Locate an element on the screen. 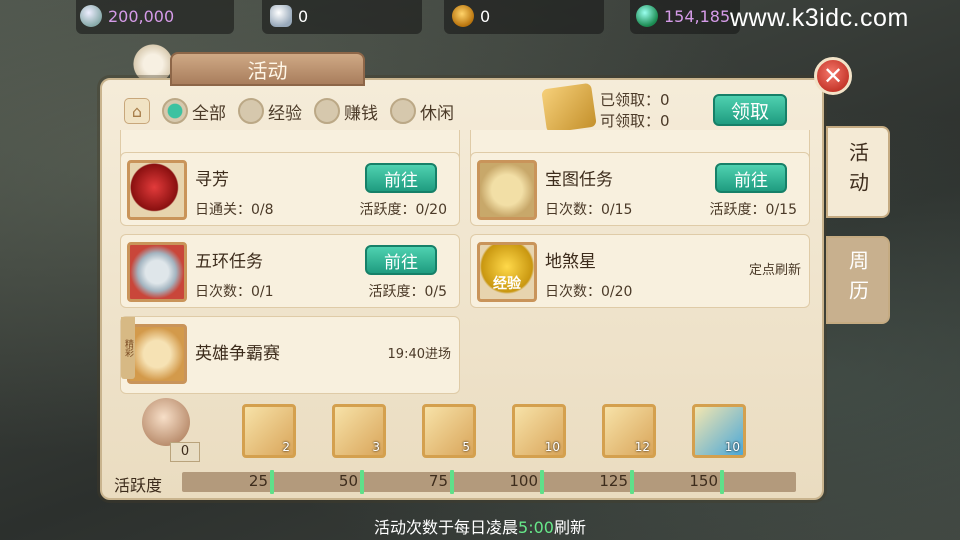 This screenshot has height=540, width=960. activity-card: 寻芳 前往 日通关：0/8 活跃度：0/20 is located at coordinates (290, 189).